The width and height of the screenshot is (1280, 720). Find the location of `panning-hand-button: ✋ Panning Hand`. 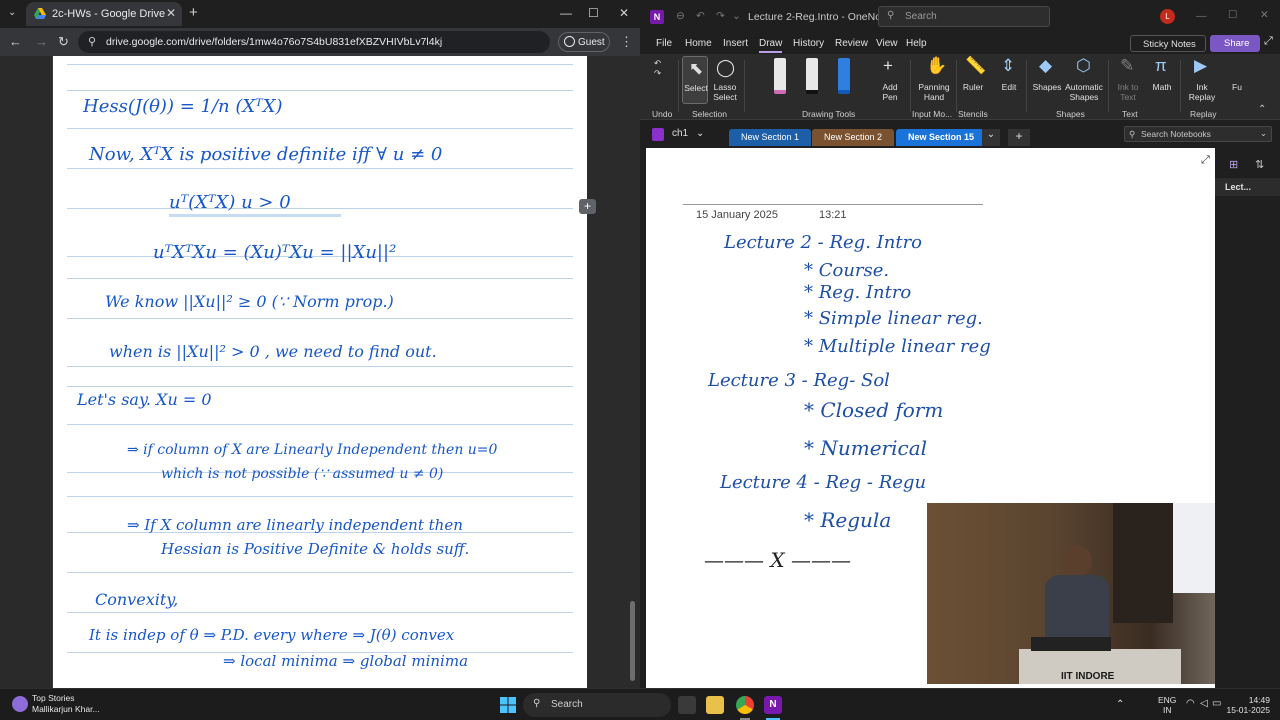

panning-hand-button: ✋ Panning Hand is located at coordinates (934, 80).